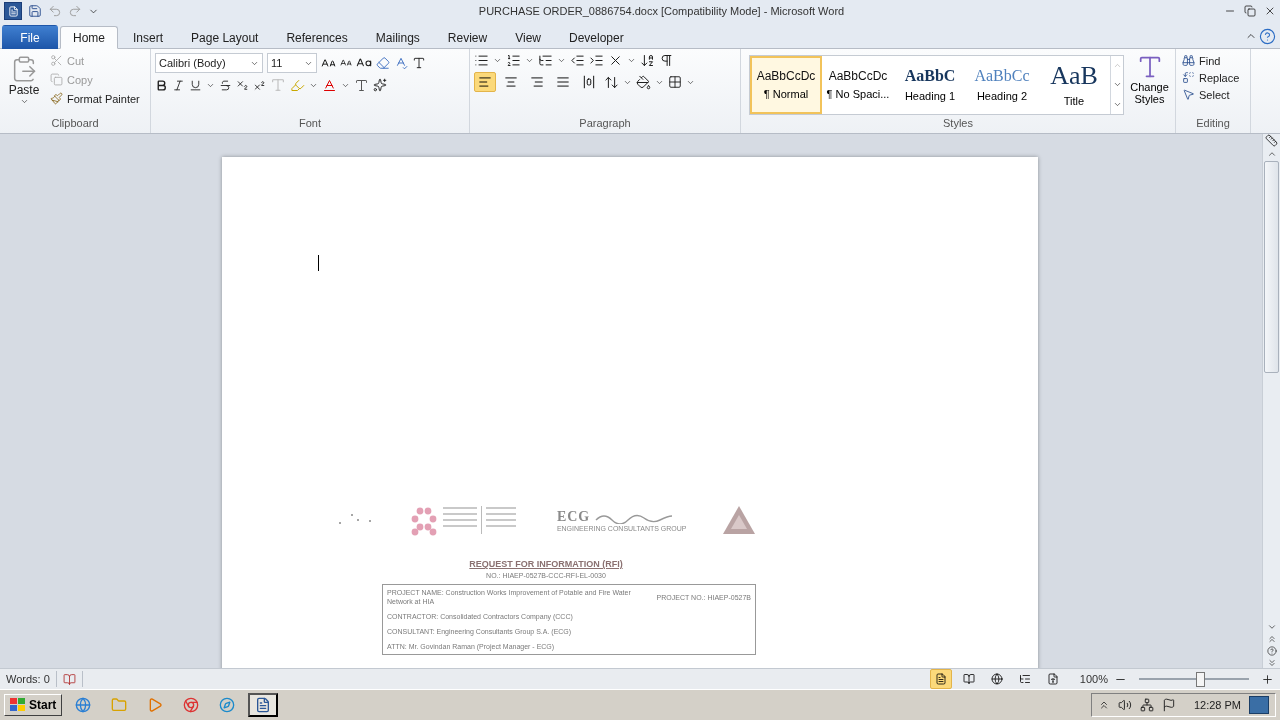  I want to click on scroll-up-icon, so click(1271, 154).